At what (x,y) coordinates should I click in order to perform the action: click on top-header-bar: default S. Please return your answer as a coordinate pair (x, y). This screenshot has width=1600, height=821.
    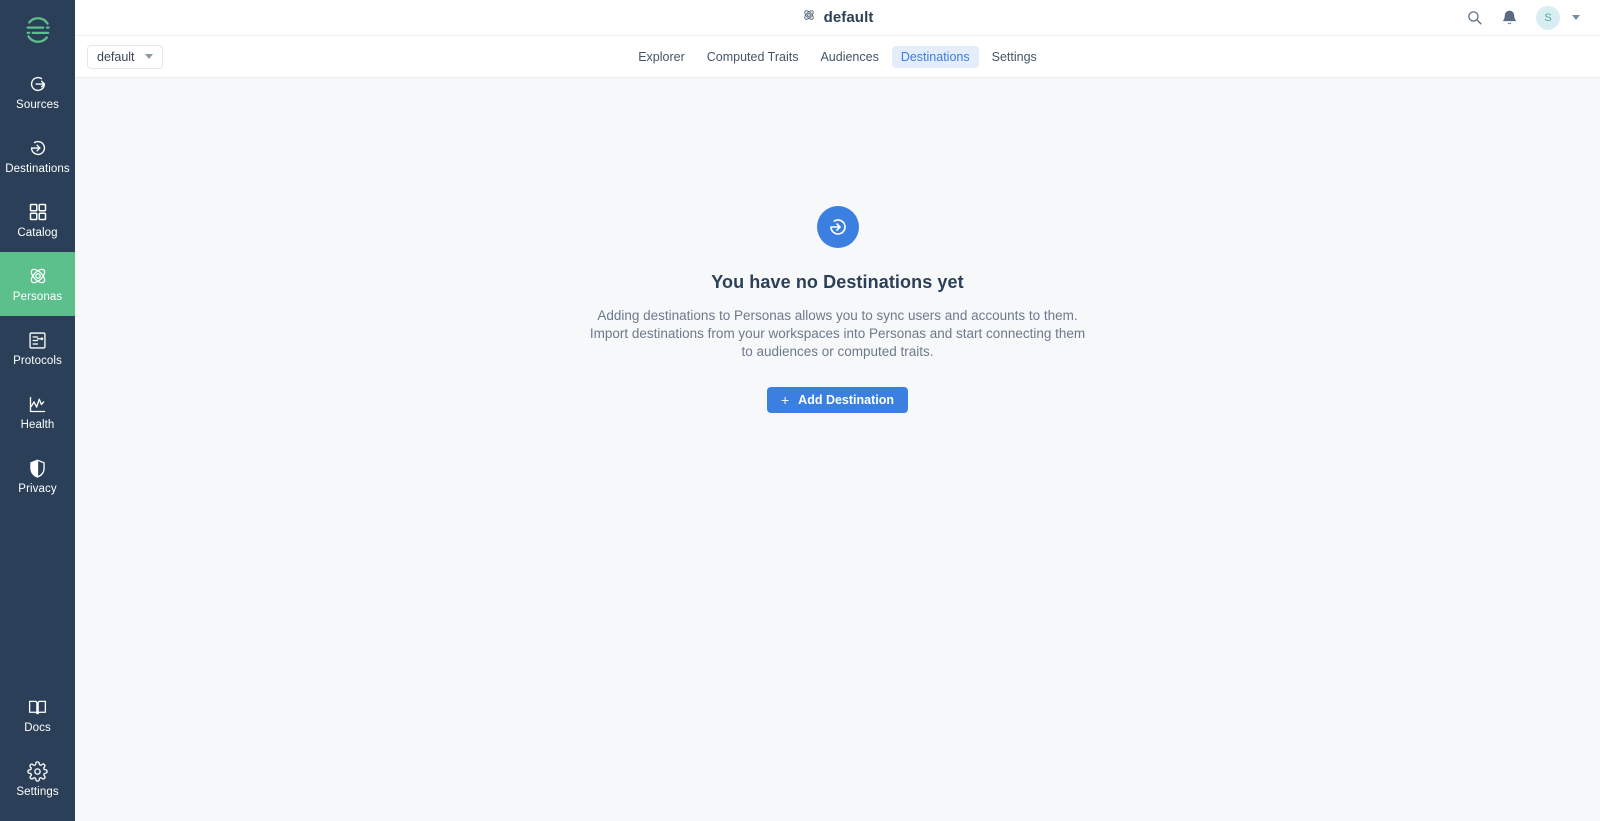
    Looking at the image, I should click on (837, 18).